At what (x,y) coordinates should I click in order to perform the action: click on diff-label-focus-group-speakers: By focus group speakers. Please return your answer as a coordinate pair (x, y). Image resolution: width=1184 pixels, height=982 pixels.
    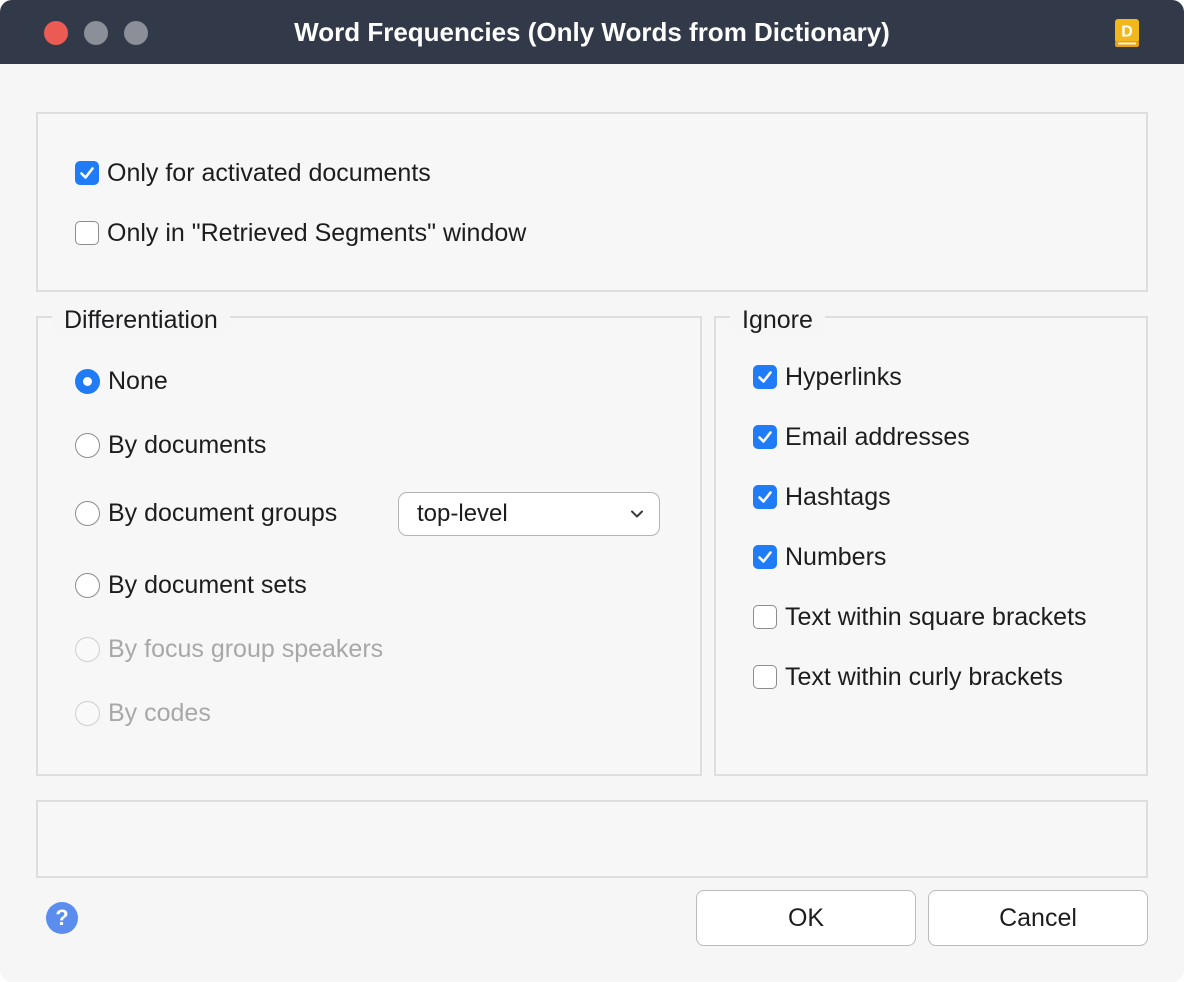
    Looking at the image, I should click on (246, 648).